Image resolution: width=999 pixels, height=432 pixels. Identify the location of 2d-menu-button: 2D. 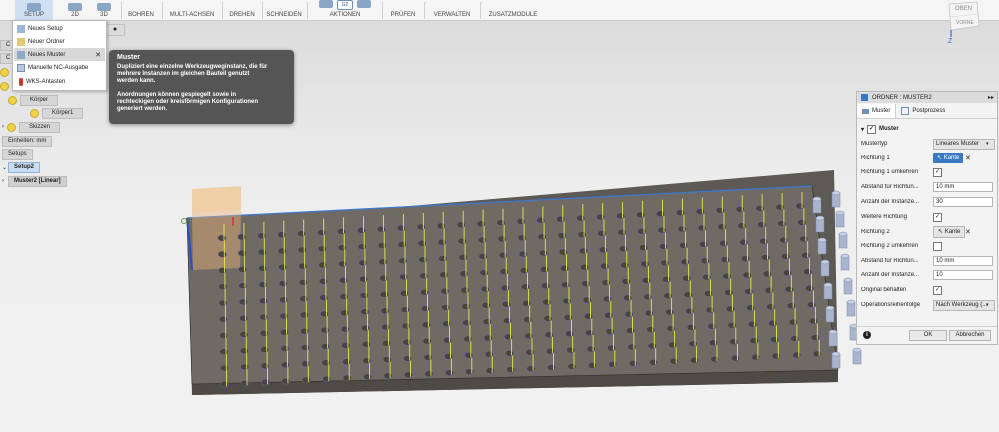
(75, 10).